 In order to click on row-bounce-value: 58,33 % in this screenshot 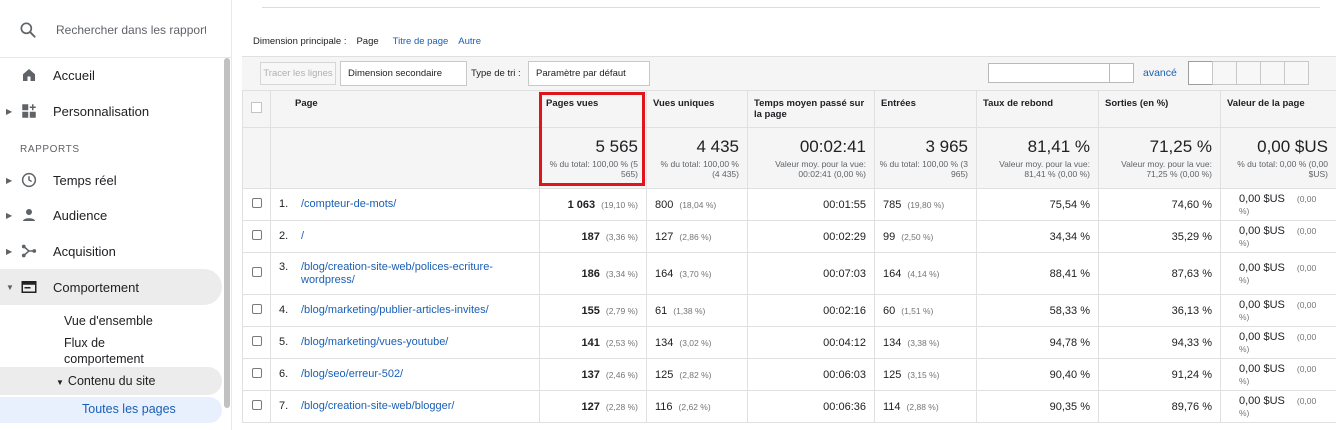, I will do `click(1069, 310)`.